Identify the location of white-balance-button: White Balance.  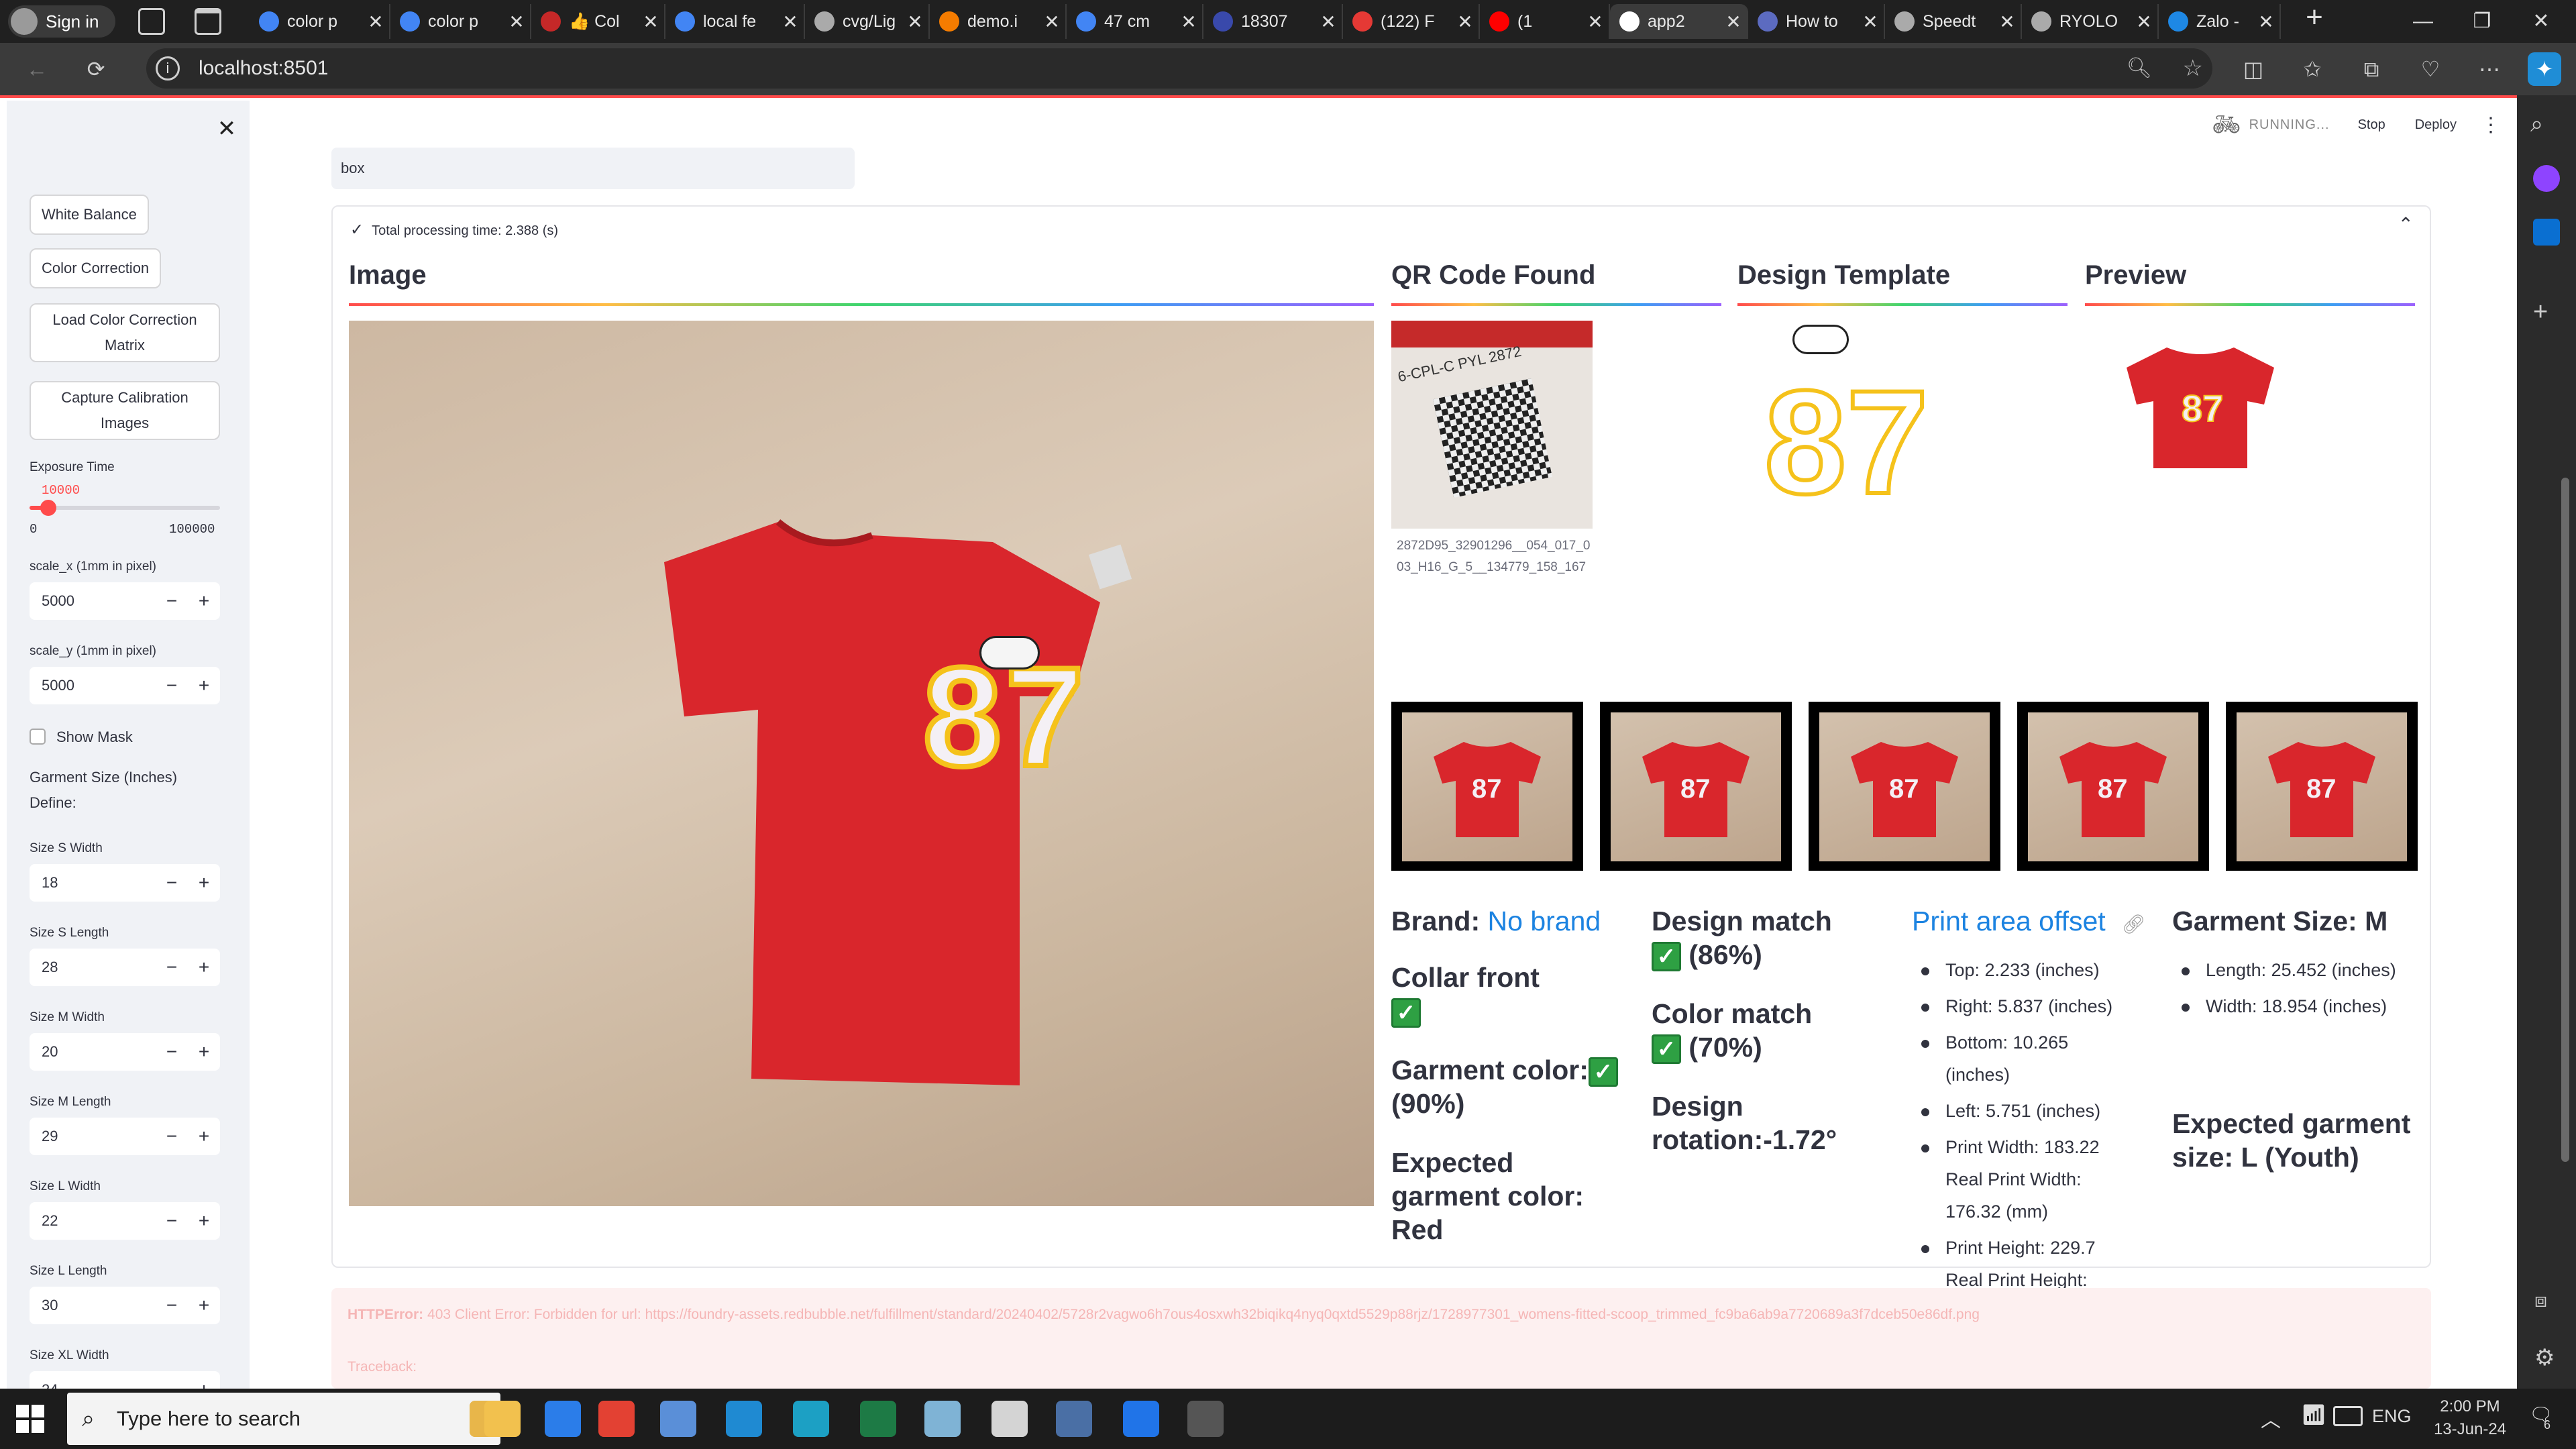
(89, 215).